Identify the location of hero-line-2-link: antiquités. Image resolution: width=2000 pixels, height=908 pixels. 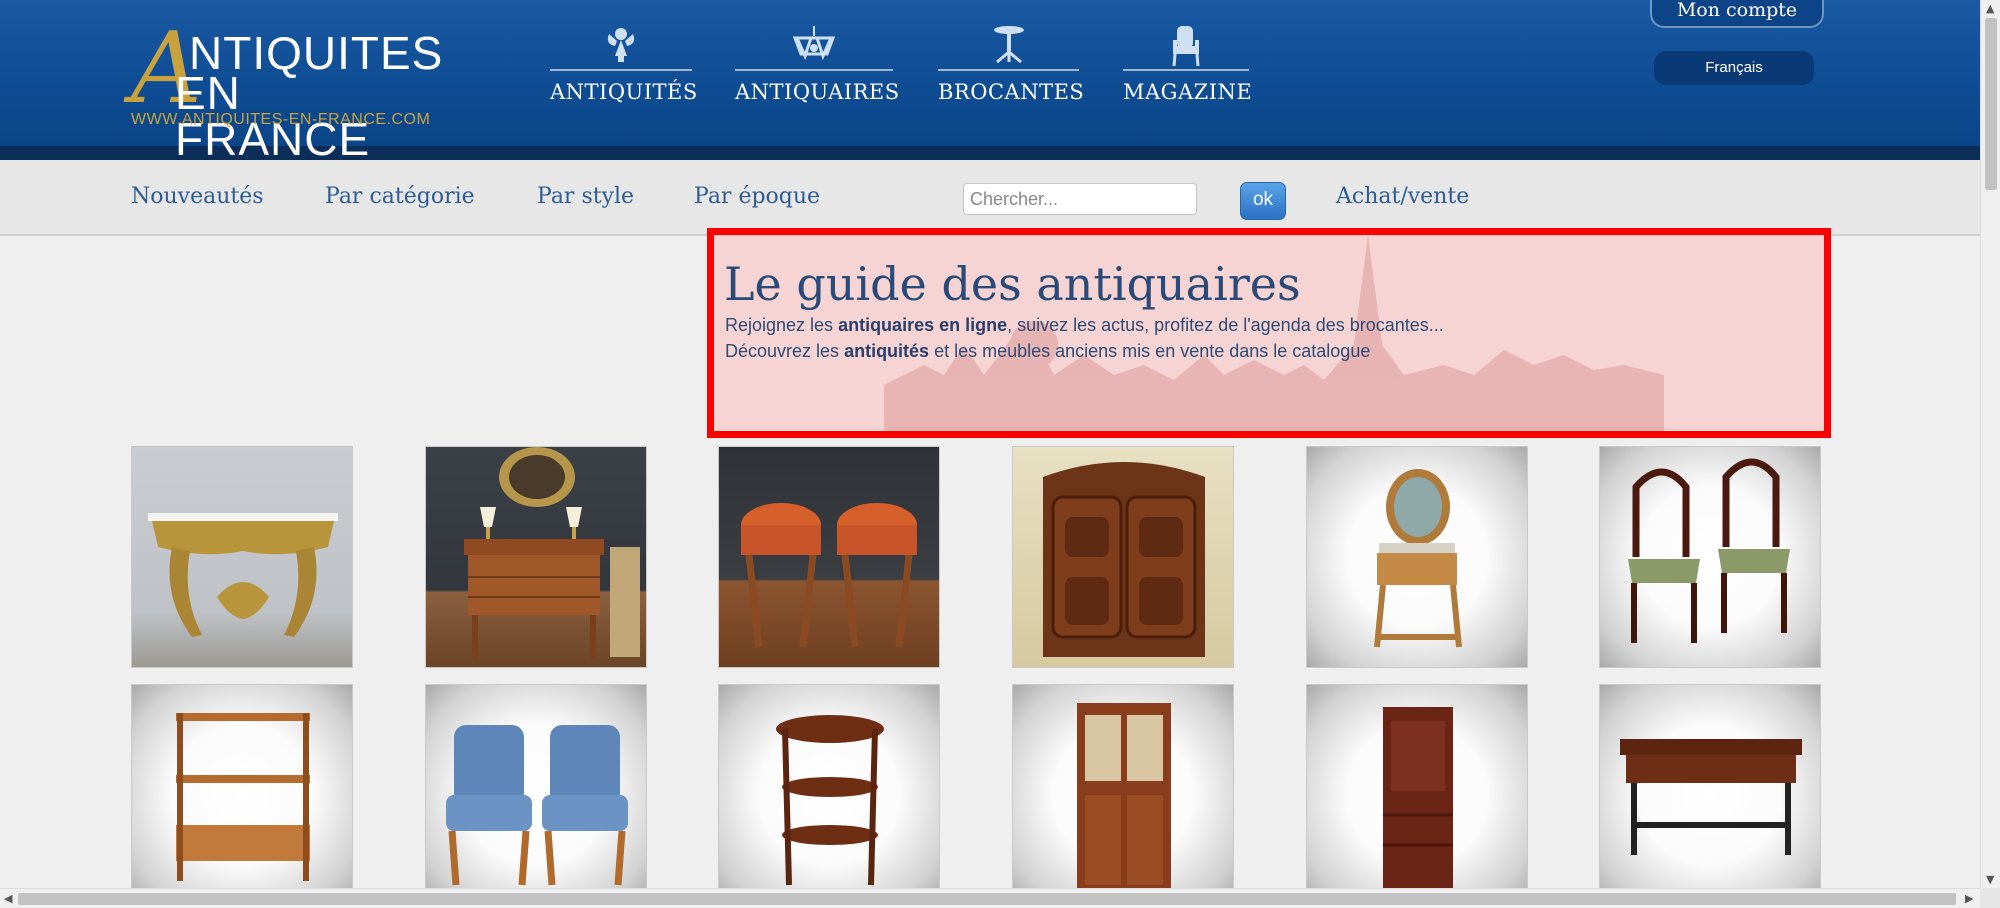
(886, 351).